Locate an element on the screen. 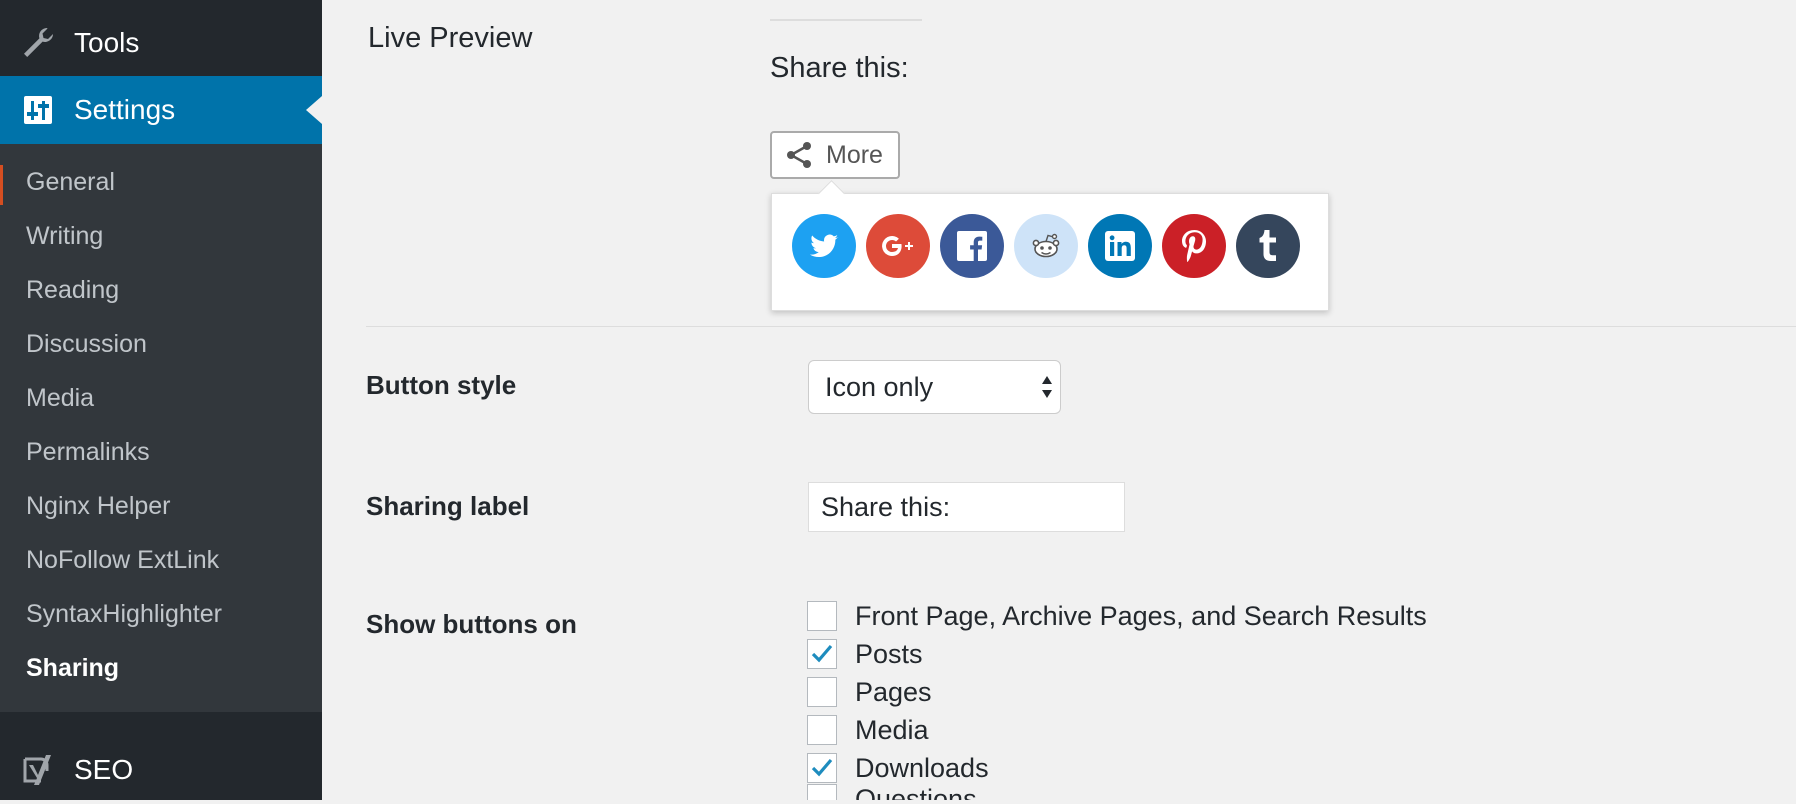 Image resolution: width=1796 pixels, height=804 pixels. linkedin-share-button is located at coordinates (1120, 246).